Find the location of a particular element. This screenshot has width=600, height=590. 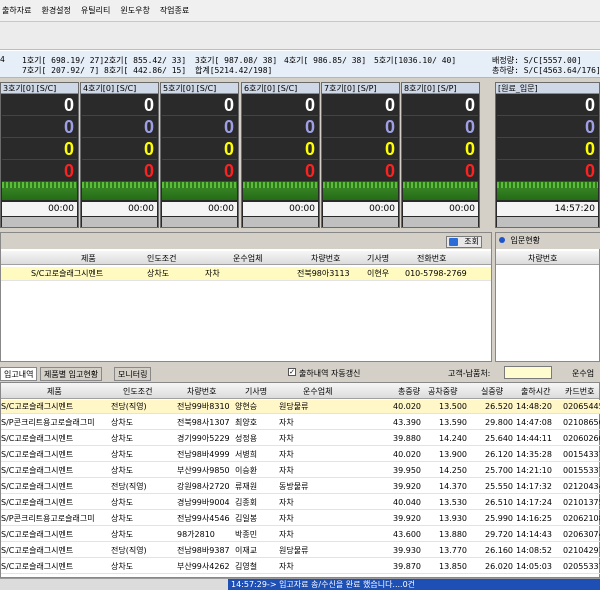

col-tare: 공차중량 is located at coordinates (443, 391).